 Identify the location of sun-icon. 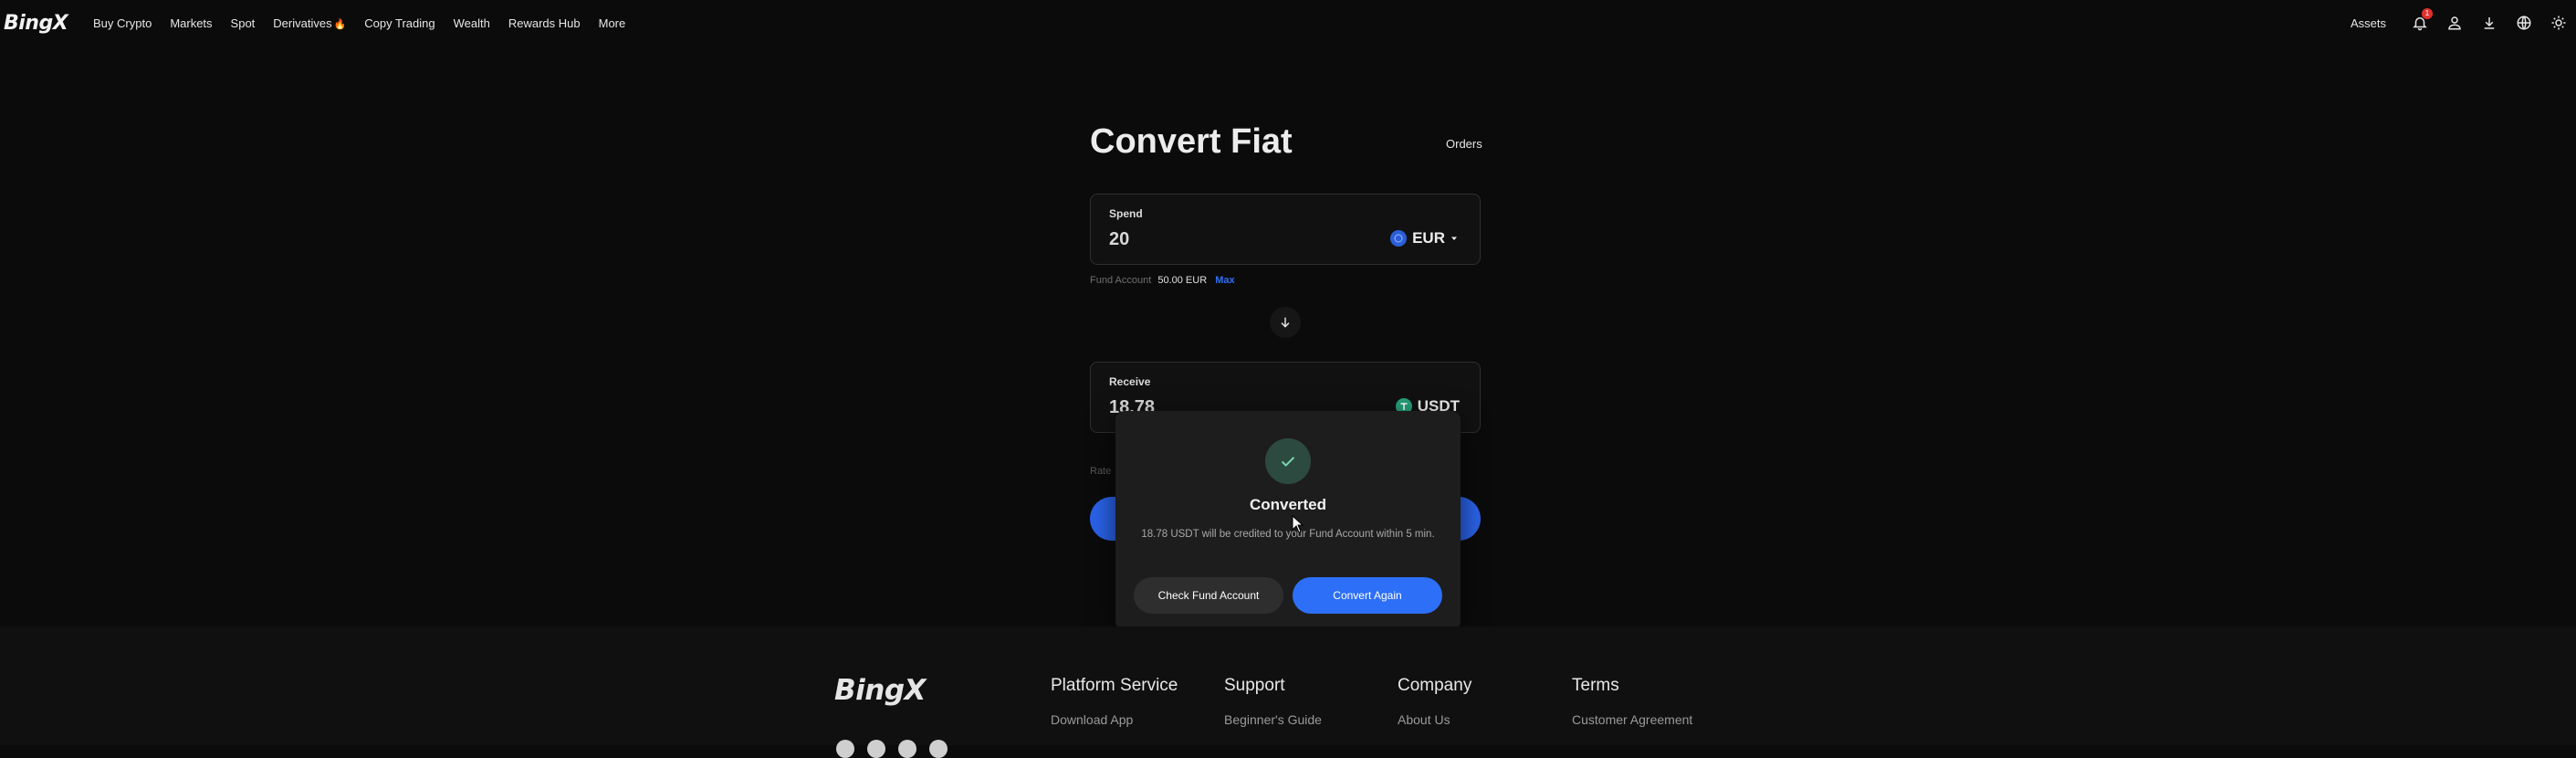
(2558, 23).